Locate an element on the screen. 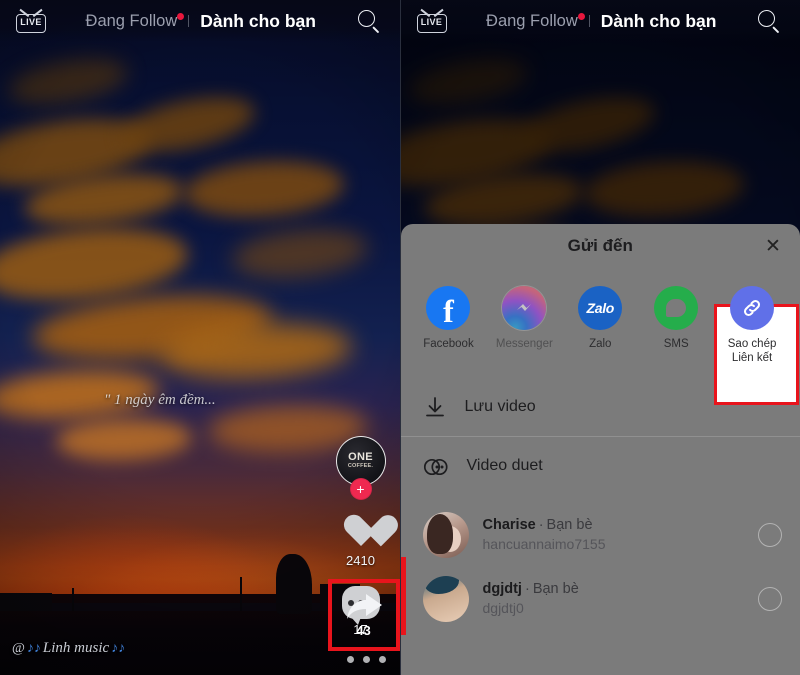  action-label: Video duet is located at coordinates (504, 465).